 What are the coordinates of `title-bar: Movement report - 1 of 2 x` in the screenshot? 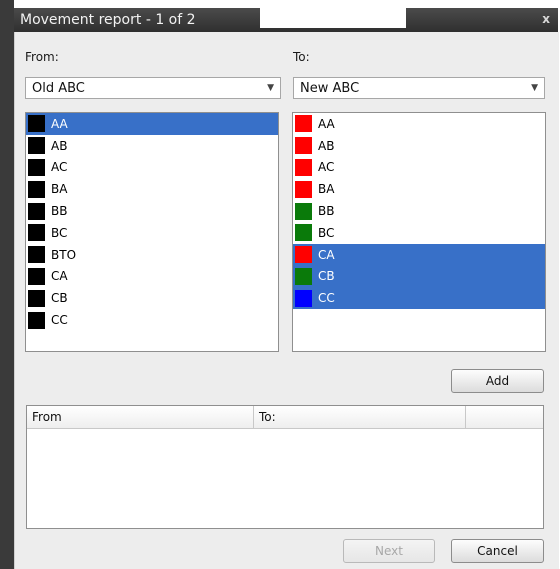 It's located at (286, 20).